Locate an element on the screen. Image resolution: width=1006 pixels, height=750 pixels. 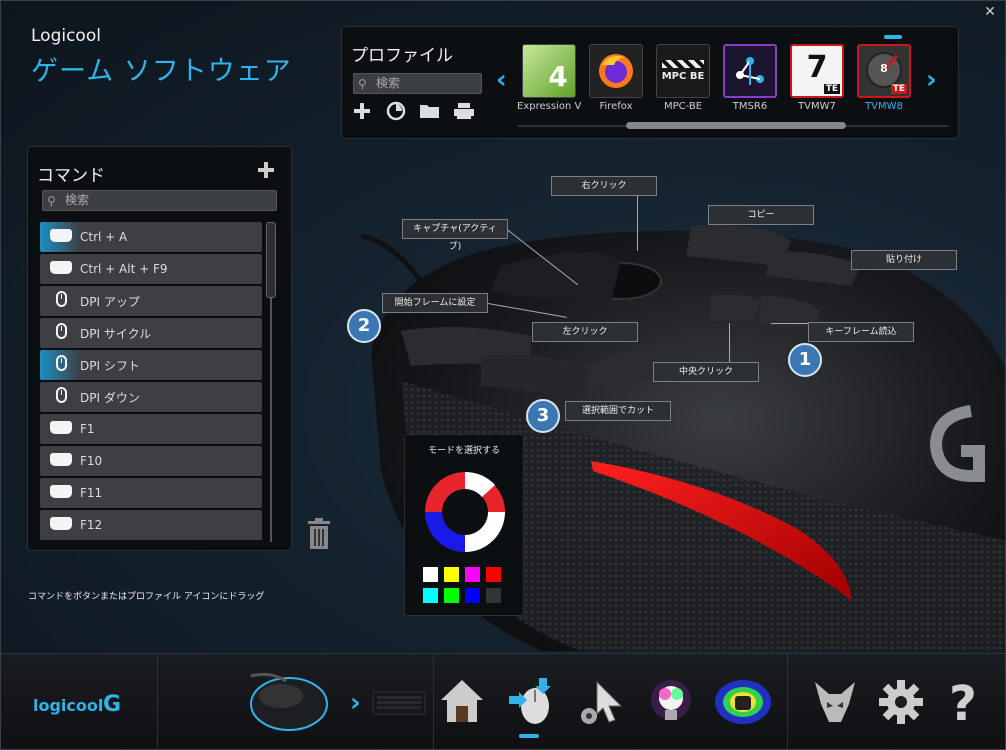
clock-icon is located at coordinates (396, 111).